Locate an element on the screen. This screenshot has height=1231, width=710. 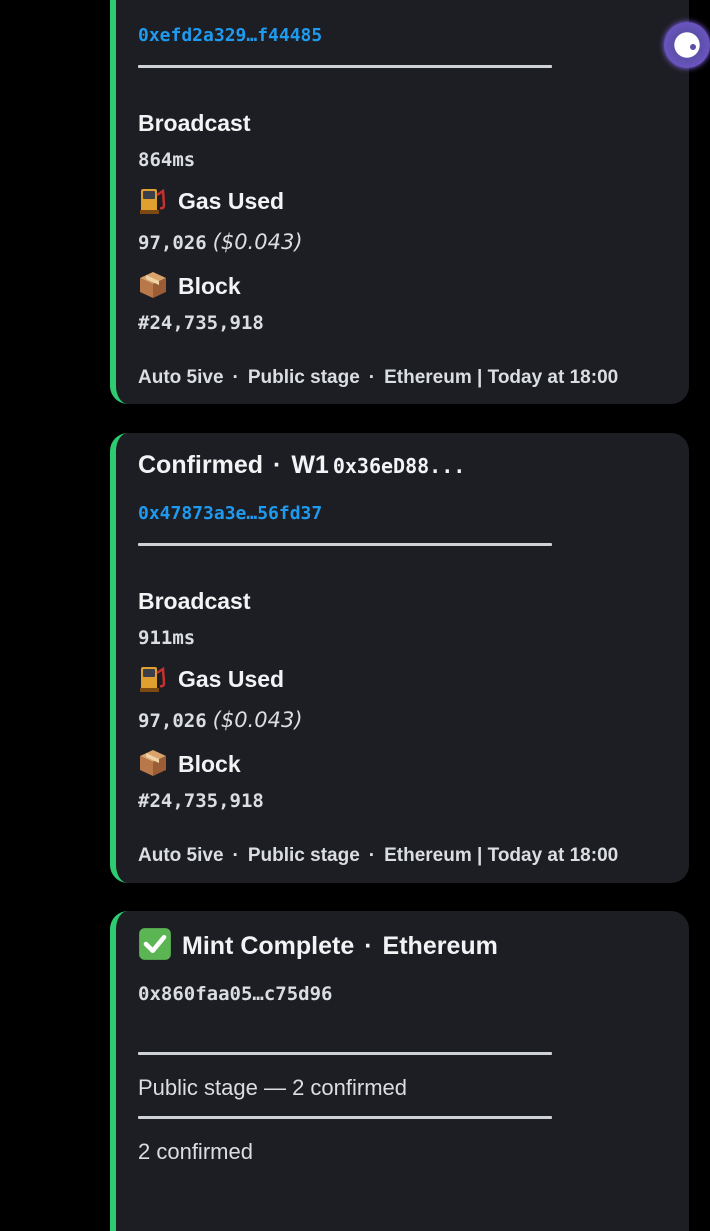
field-value-broadcast: 911ms is located at coordinates (167, 638).